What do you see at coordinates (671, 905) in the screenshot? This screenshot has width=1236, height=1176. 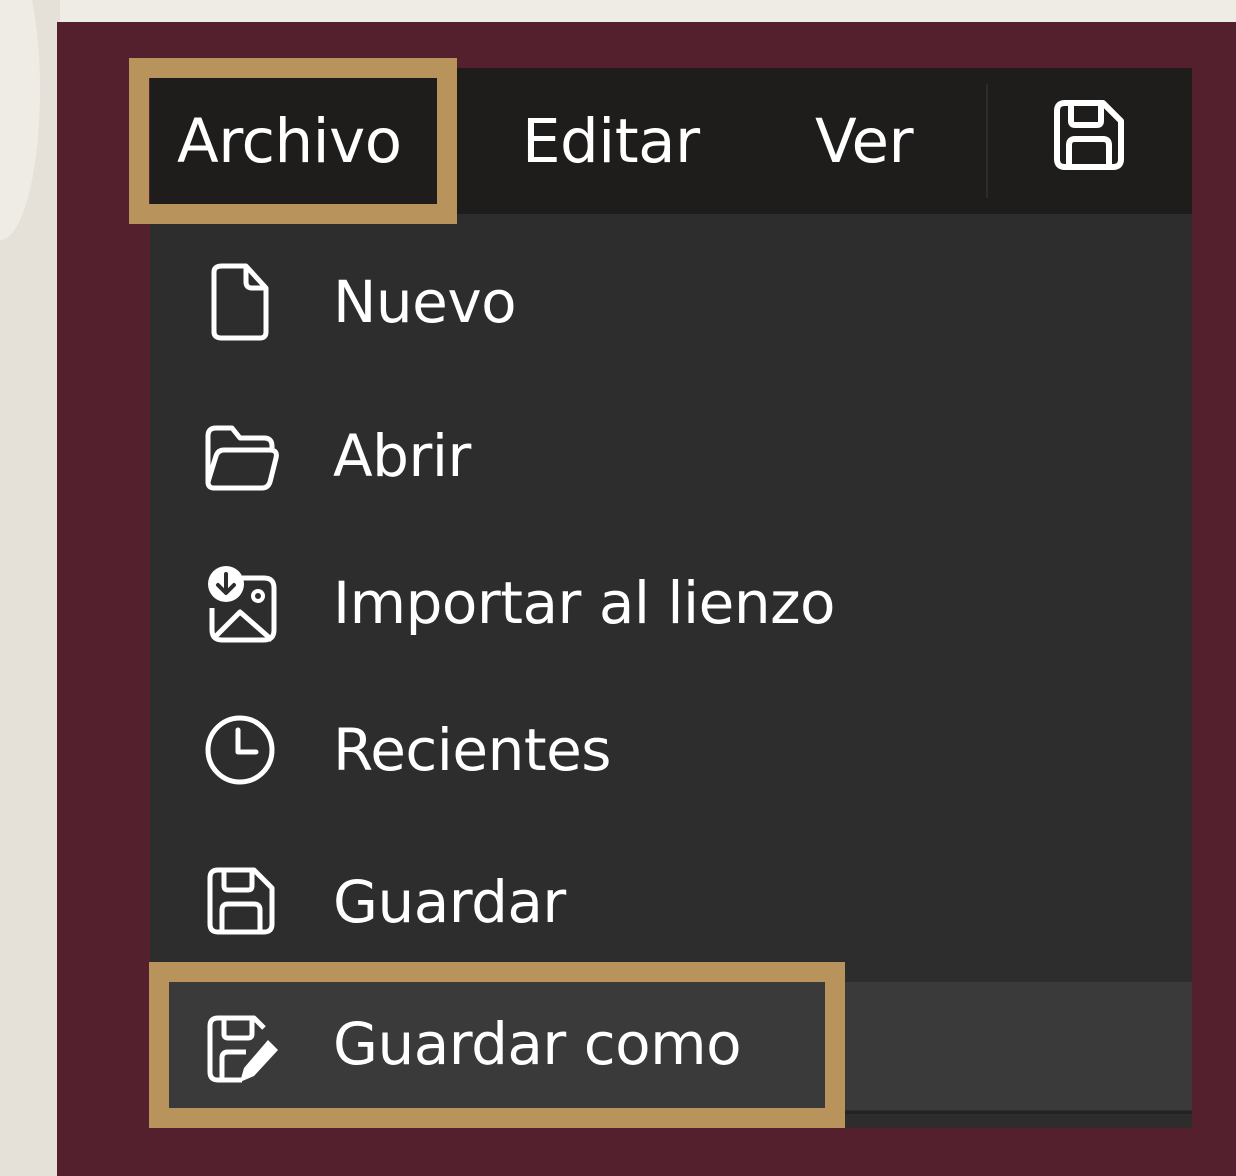 I see `menu-item-guardar: Guardar` at bounding box center [671, 905].